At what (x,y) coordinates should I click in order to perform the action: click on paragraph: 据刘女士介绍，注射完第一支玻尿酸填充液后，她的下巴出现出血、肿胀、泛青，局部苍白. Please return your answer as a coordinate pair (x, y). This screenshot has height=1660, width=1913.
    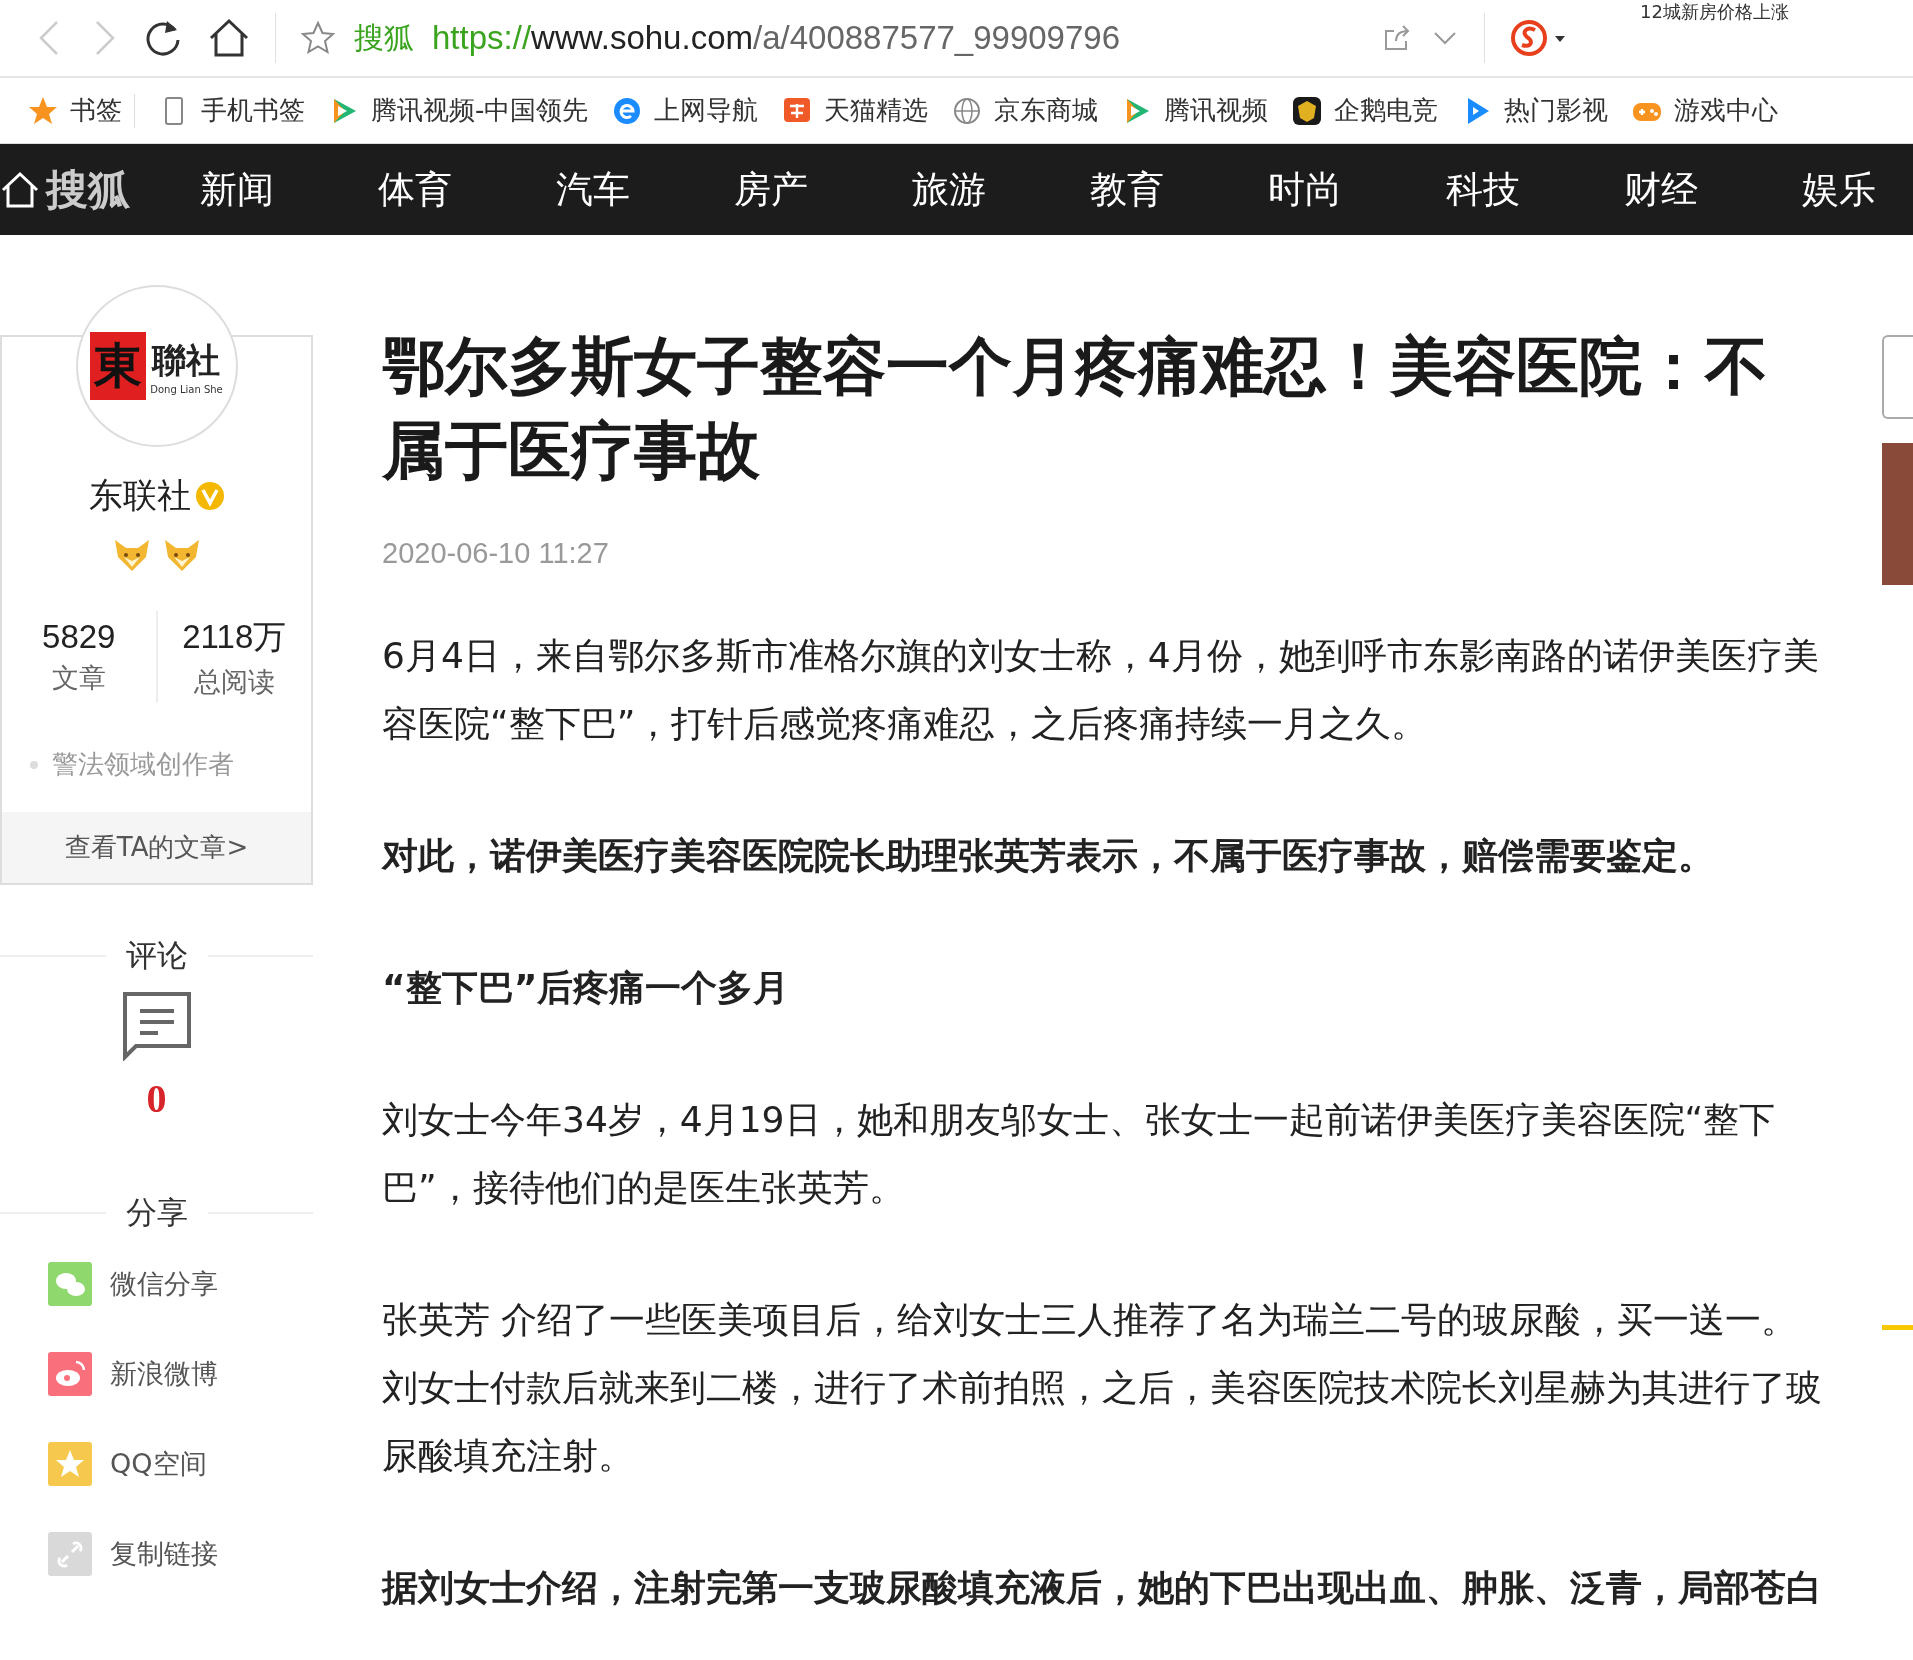
    Looking at the image, I should click on (1102, 1588).